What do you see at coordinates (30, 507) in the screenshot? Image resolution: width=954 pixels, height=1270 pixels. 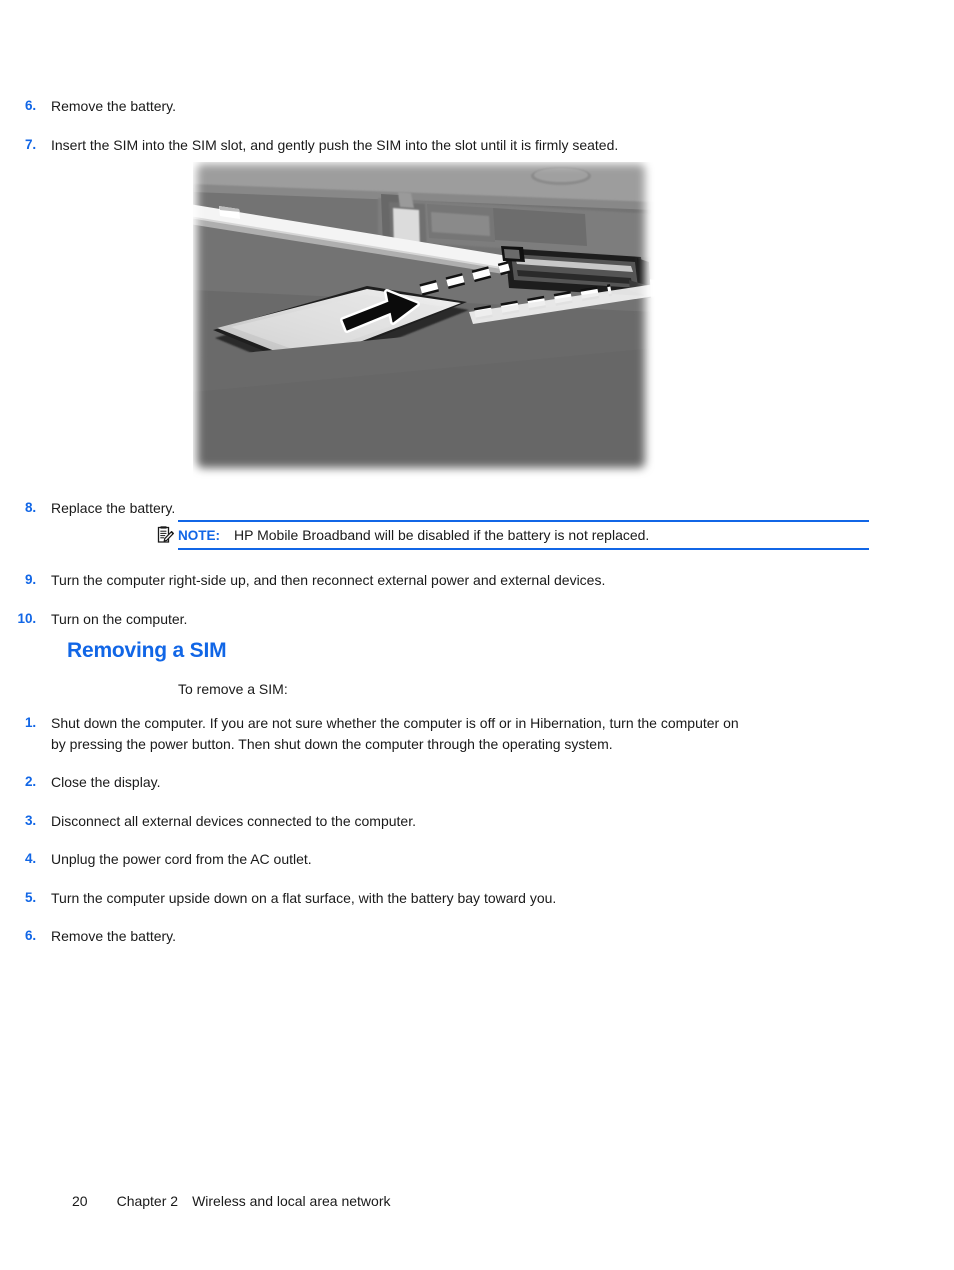 I see `list-item-number: 8.` at bounding box center [30, 507].